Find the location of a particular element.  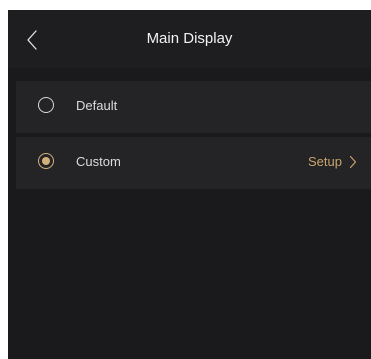

option-custom-label: Custom is located at coordinates (98, 161).